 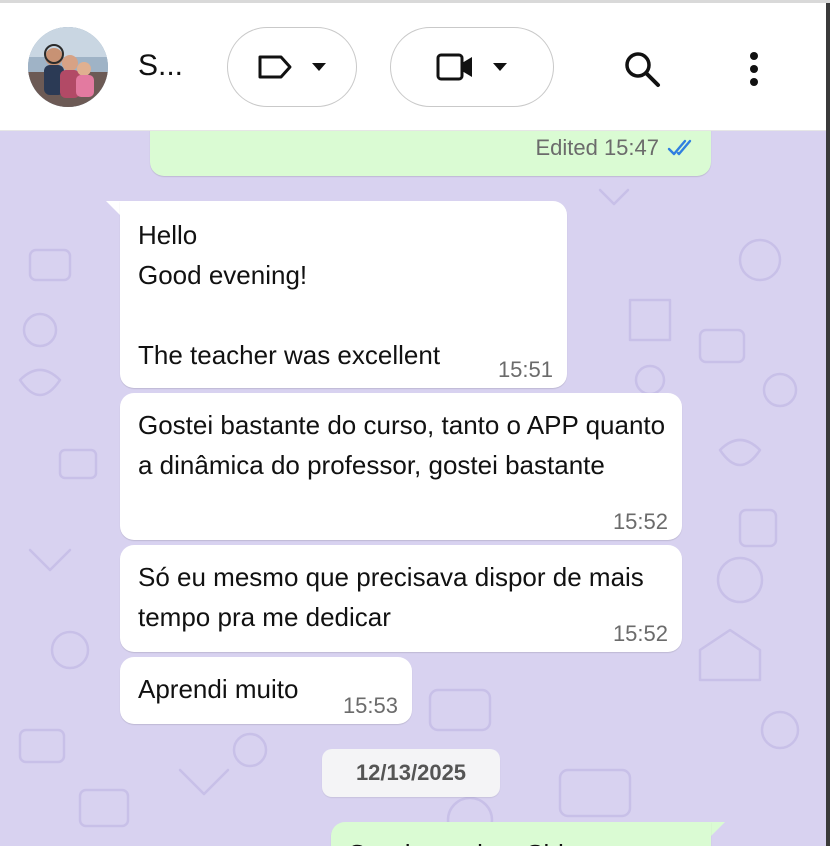 I want to click on search-icon, so click(x=642, y=69).